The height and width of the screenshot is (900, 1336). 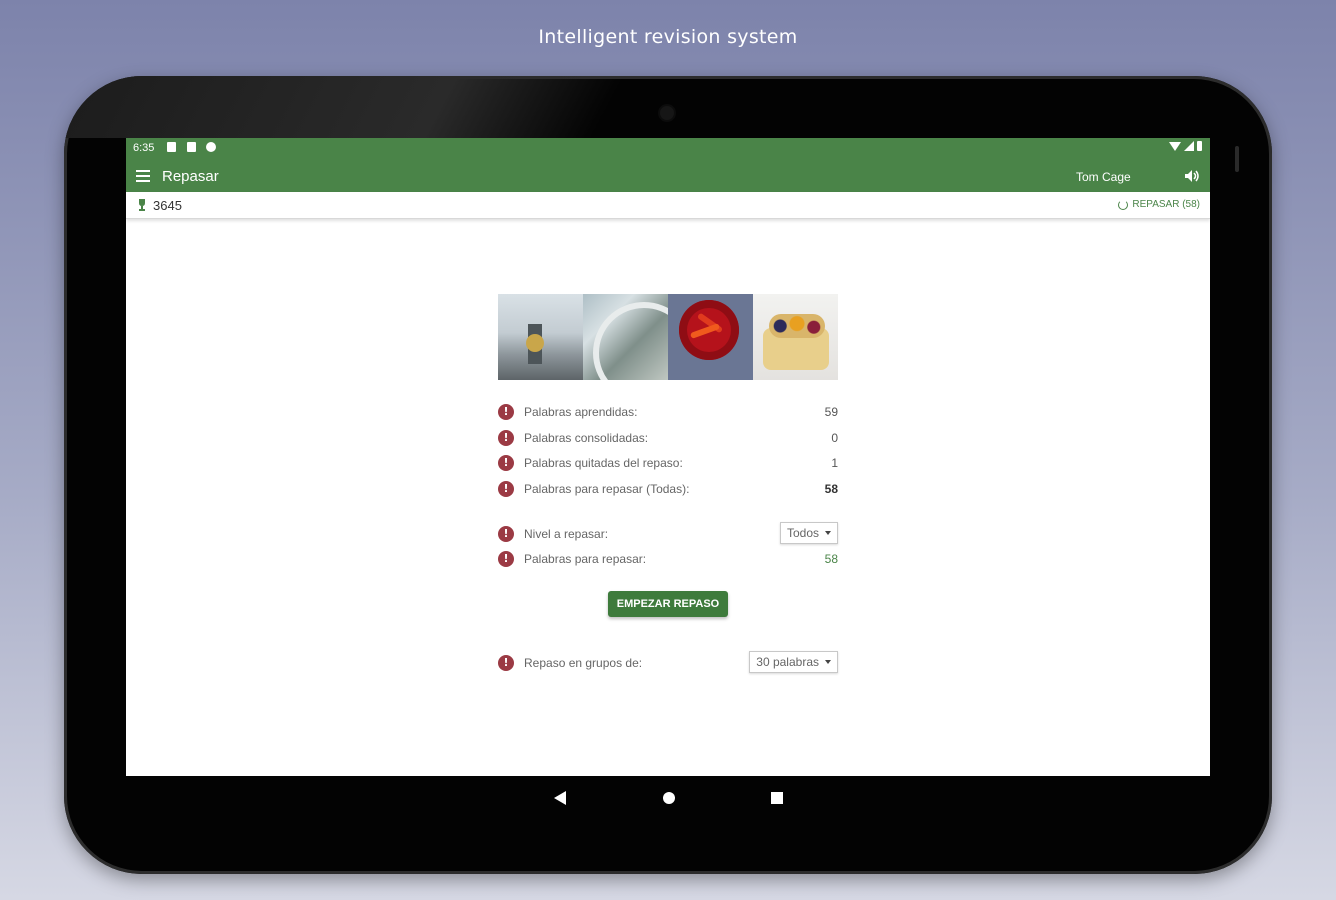 What do you see at coordinates (795, 337) in the screenshot?
I see `banner-image-cake` at bounding box center [795, 337].